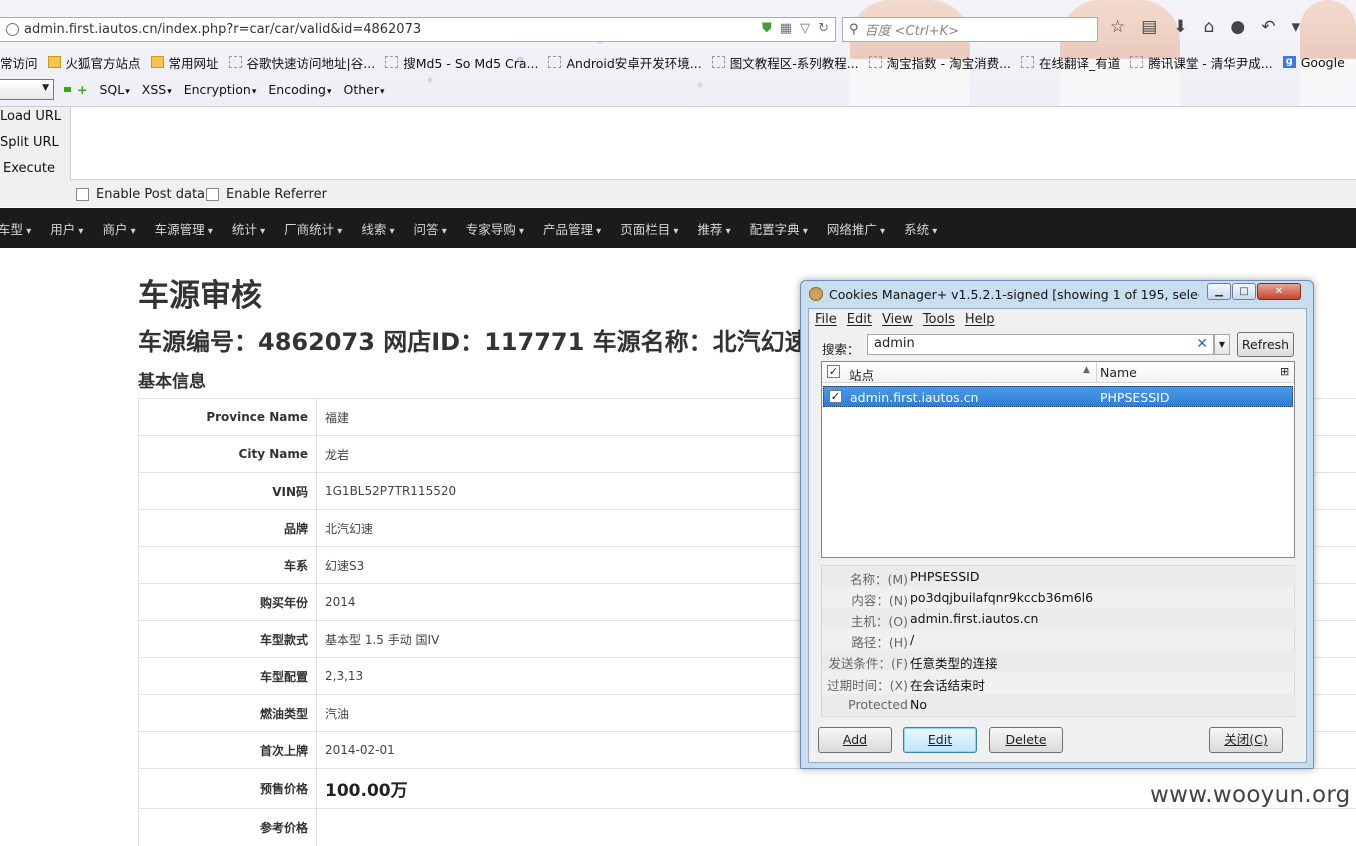 This screenshot has width=1356, height=846. Describe the element at coordinates (157, 89) in the screenshot. I see `hackbar-menu-xss: XSS` at that location.